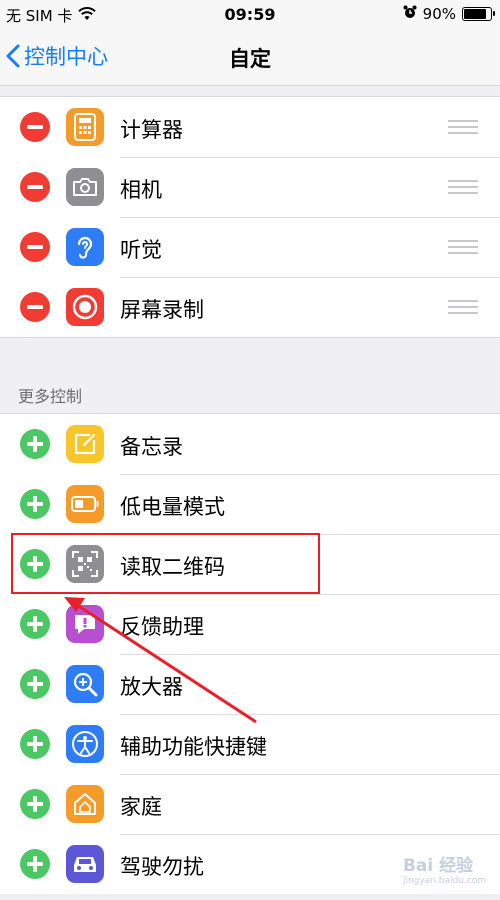  Describe the element at coordinates (438, 866) in the screenshot. I see `watermark-brand: Bai 经验` at that location.